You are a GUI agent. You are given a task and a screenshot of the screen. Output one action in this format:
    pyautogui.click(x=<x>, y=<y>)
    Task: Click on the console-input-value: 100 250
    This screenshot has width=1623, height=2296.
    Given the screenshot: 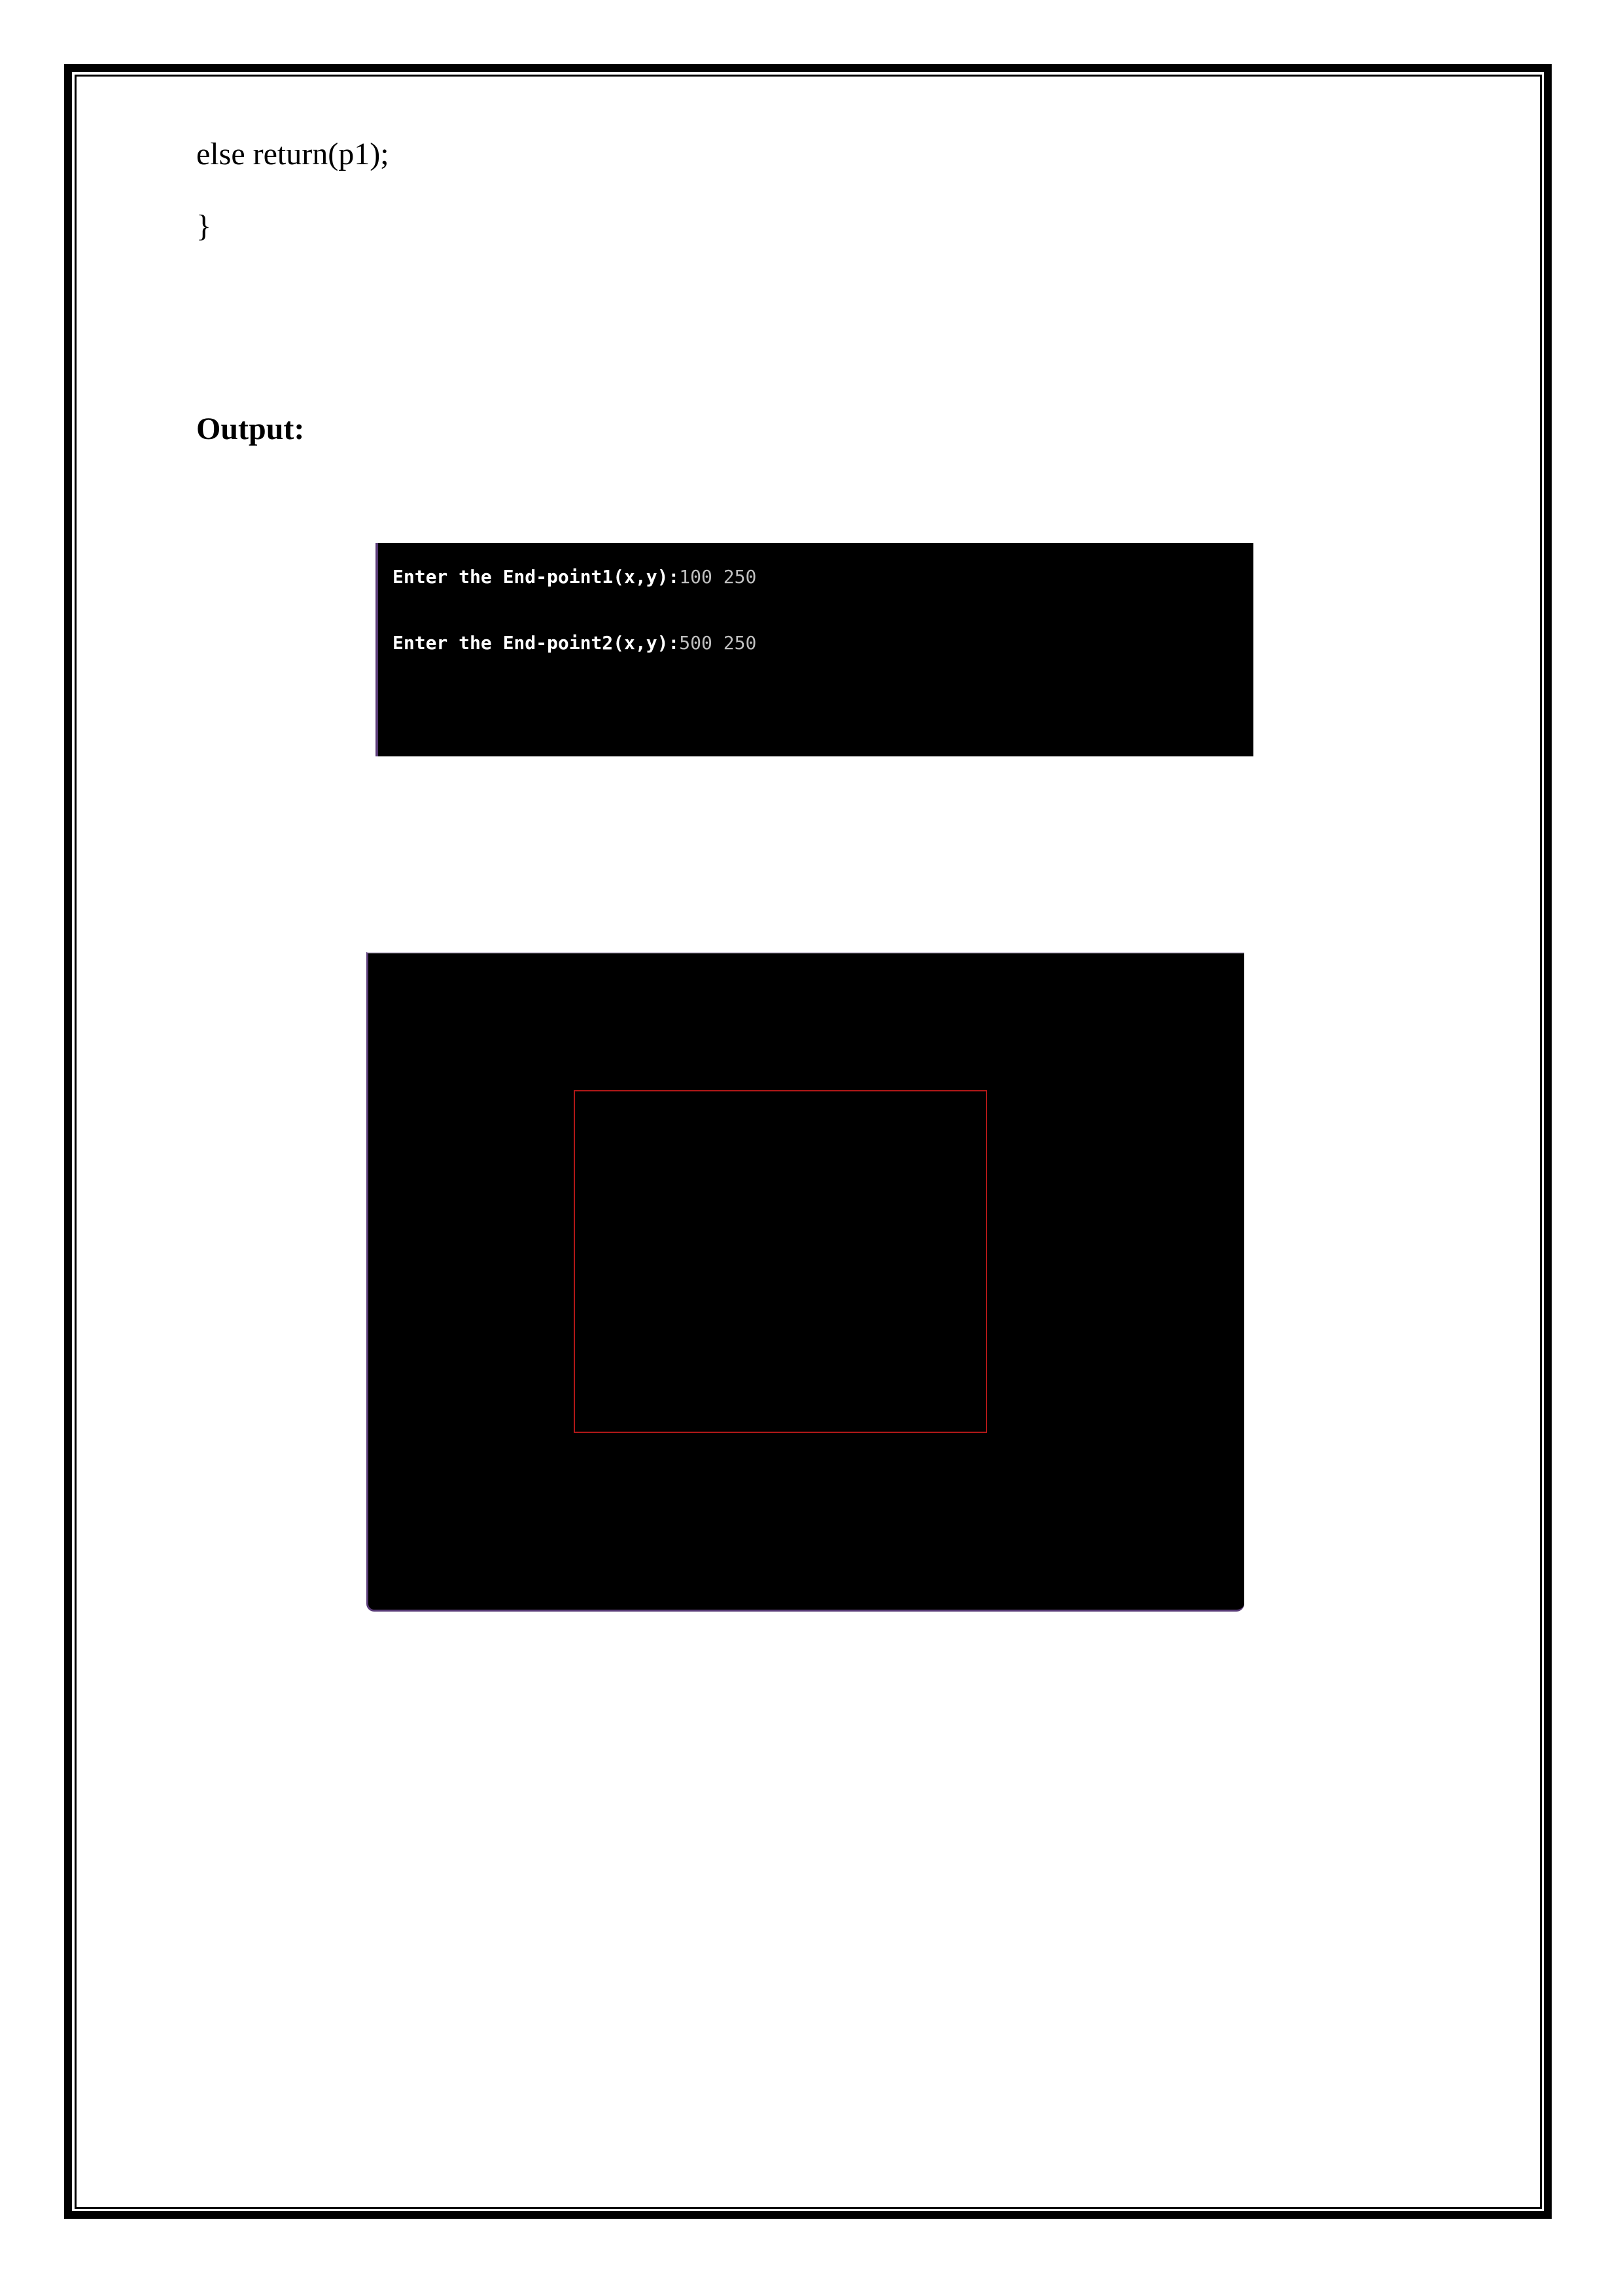 What is the action you would take?
    pyautogui.click(x=718, y=577)
    